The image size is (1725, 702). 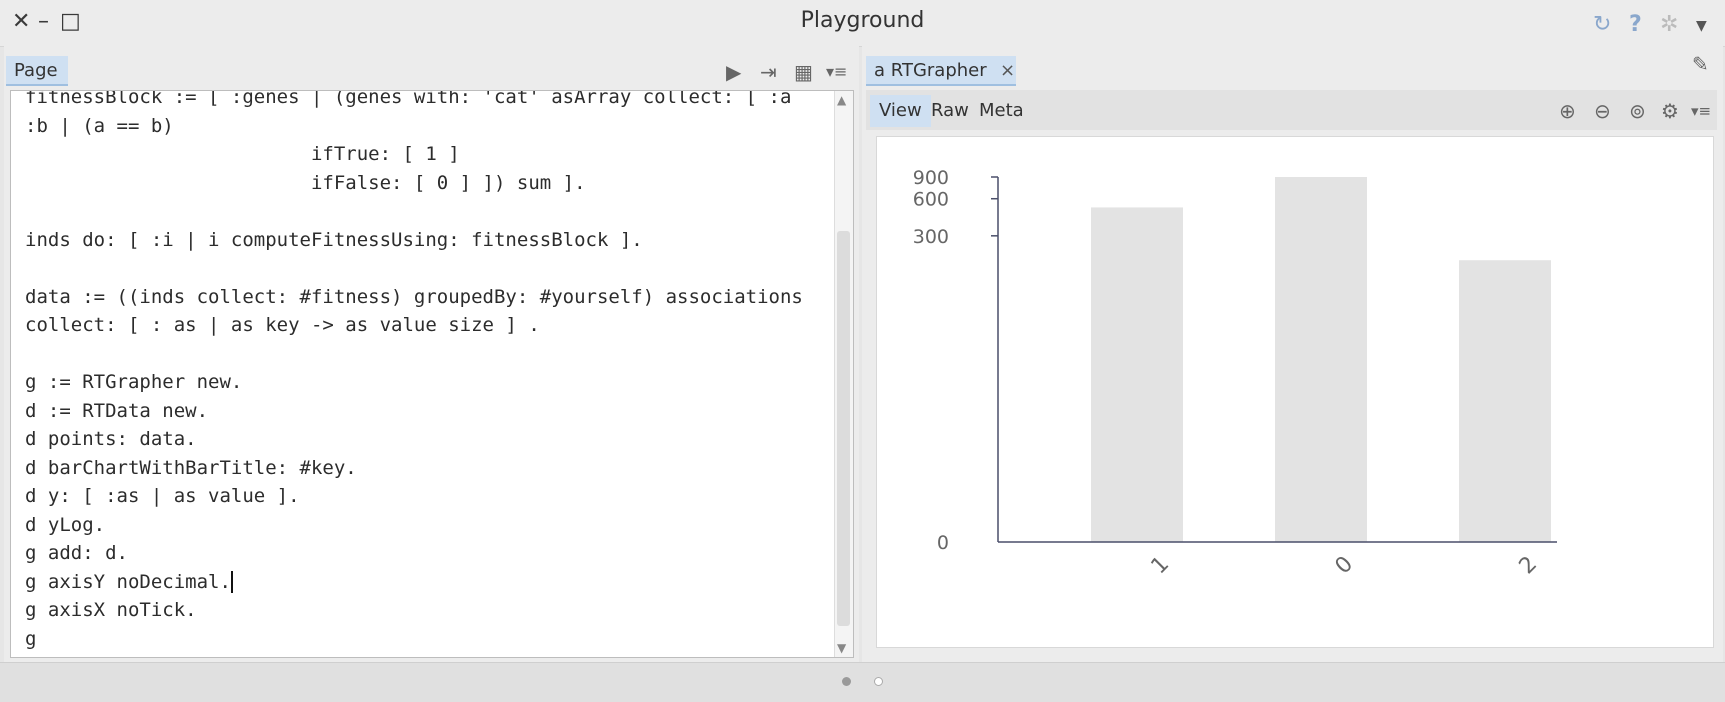 I want to click on status-bar, so click(x=862, y=682).